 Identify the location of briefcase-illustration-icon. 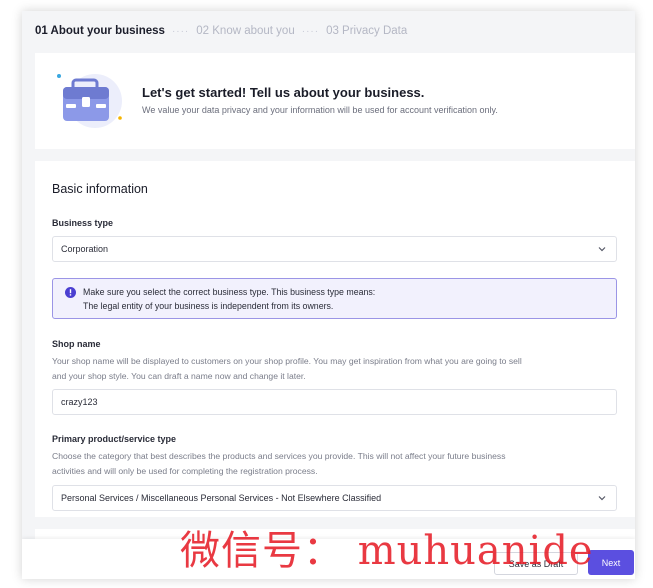
(89, 101).